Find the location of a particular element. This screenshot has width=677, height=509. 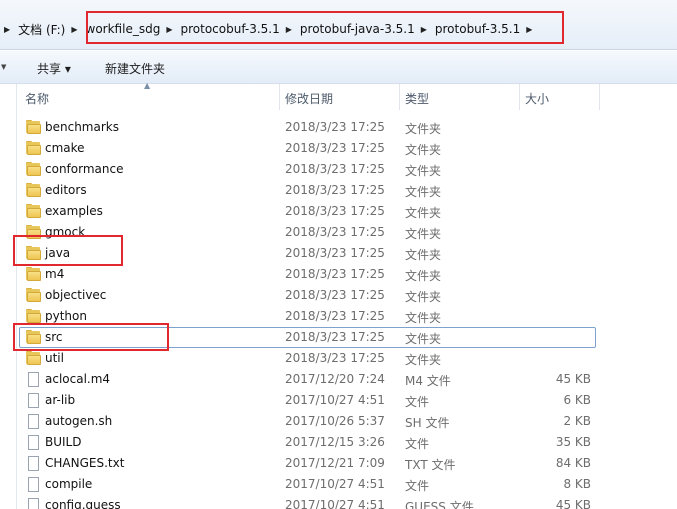

file-row-objectivec: objectivec 2018/3/23 17:25 文件夹 is located at coordinates (347, 295).